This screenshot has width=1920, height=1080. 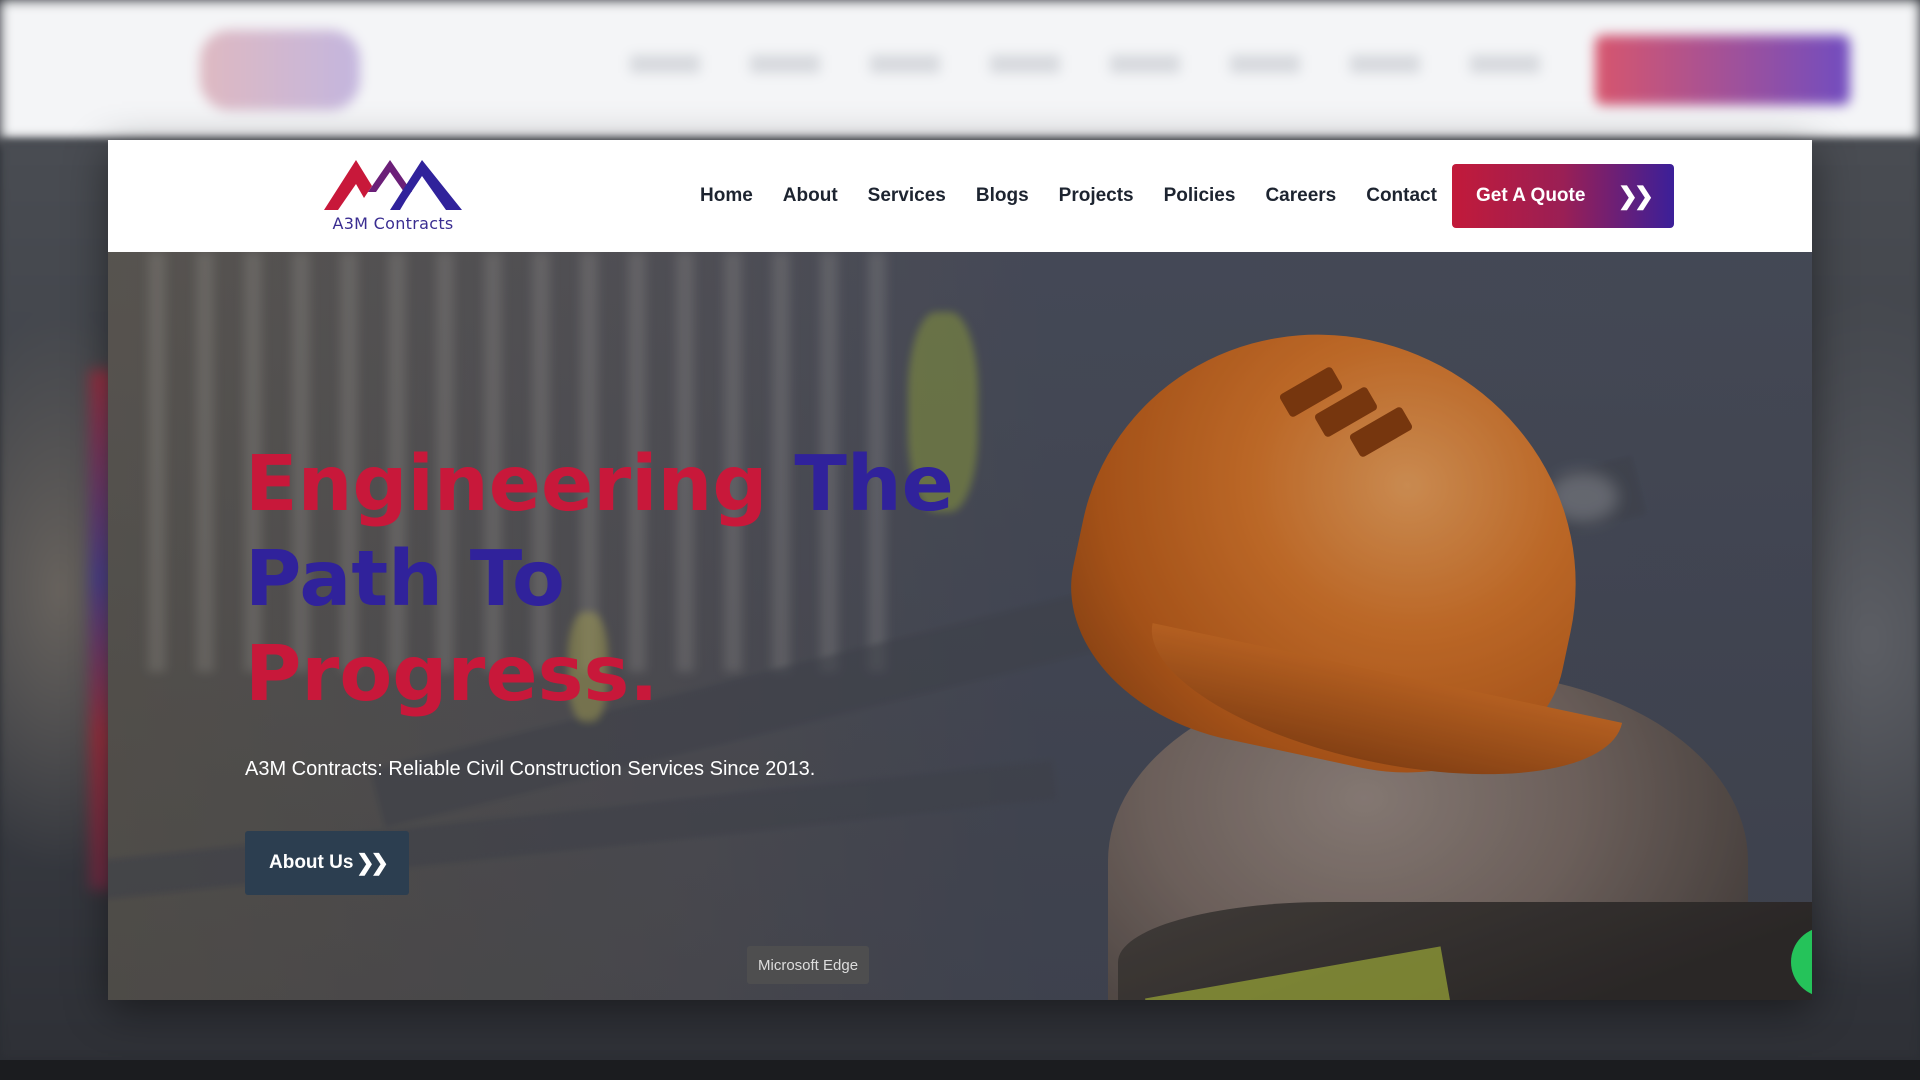 What do you see at coordinates (393, 223) in the screenshot?
I see `logo-wordmark: A3M Contracts` at bounding box center [393, 223].